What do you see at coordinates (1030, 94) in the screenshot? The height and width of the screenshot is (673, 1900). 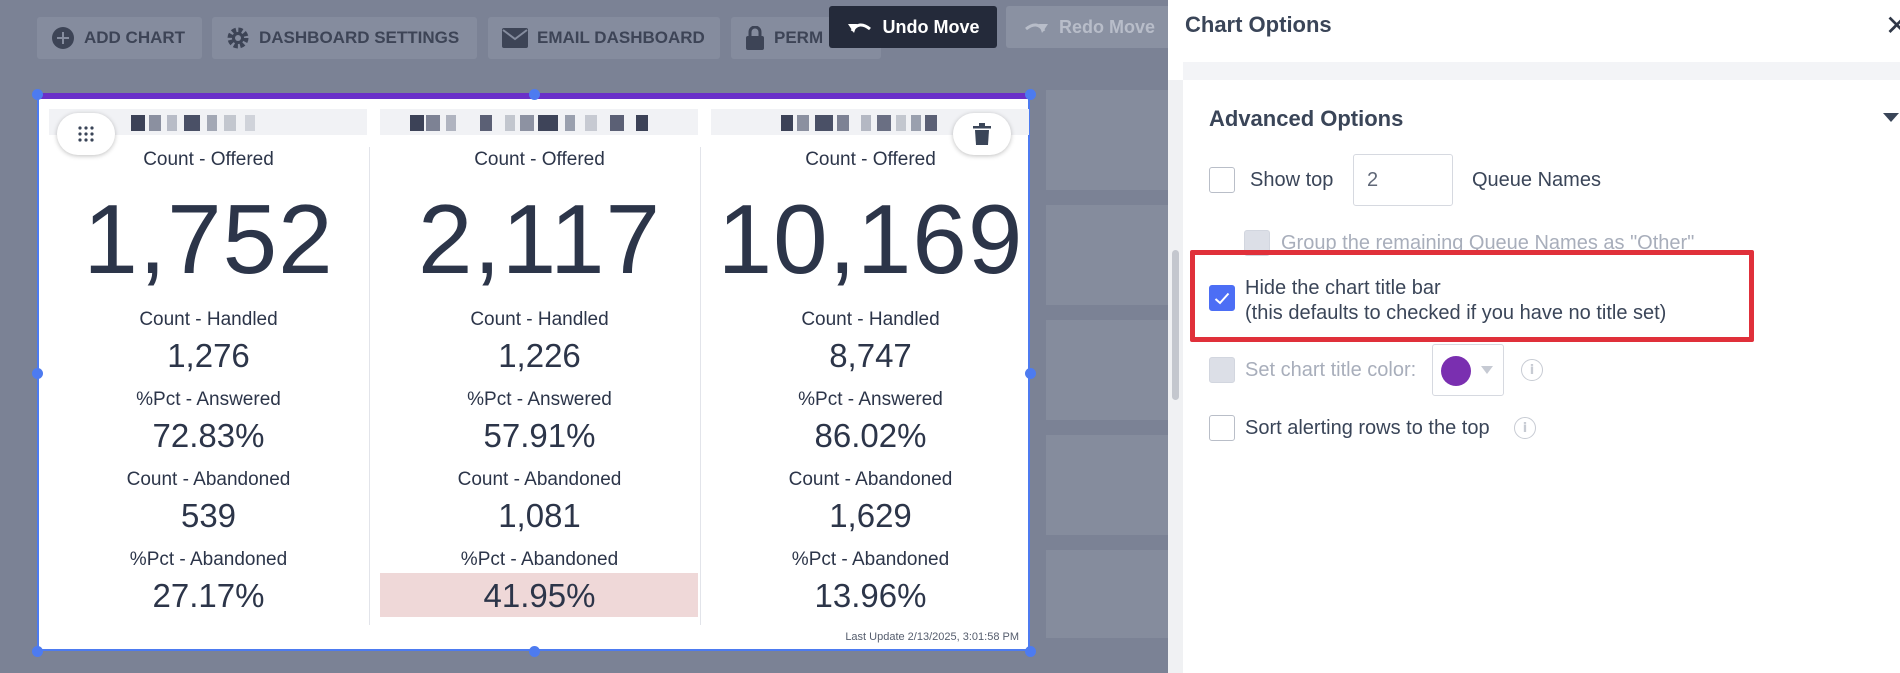 I see `resize-handle-ne` at bounding box center [1030, 94].